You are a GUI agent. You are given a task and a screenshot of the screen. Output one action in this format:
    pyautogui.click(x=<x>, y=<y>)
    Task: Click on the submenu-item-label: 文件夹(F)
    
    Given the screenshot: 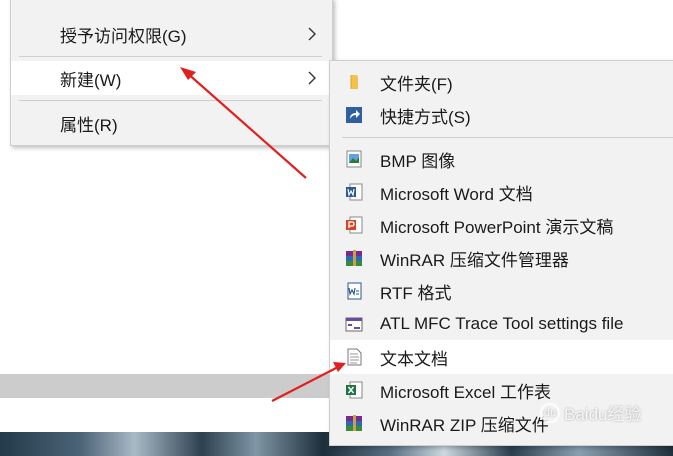 What is the action you would take?
    pyautogui.click(x=416, y=84)
    